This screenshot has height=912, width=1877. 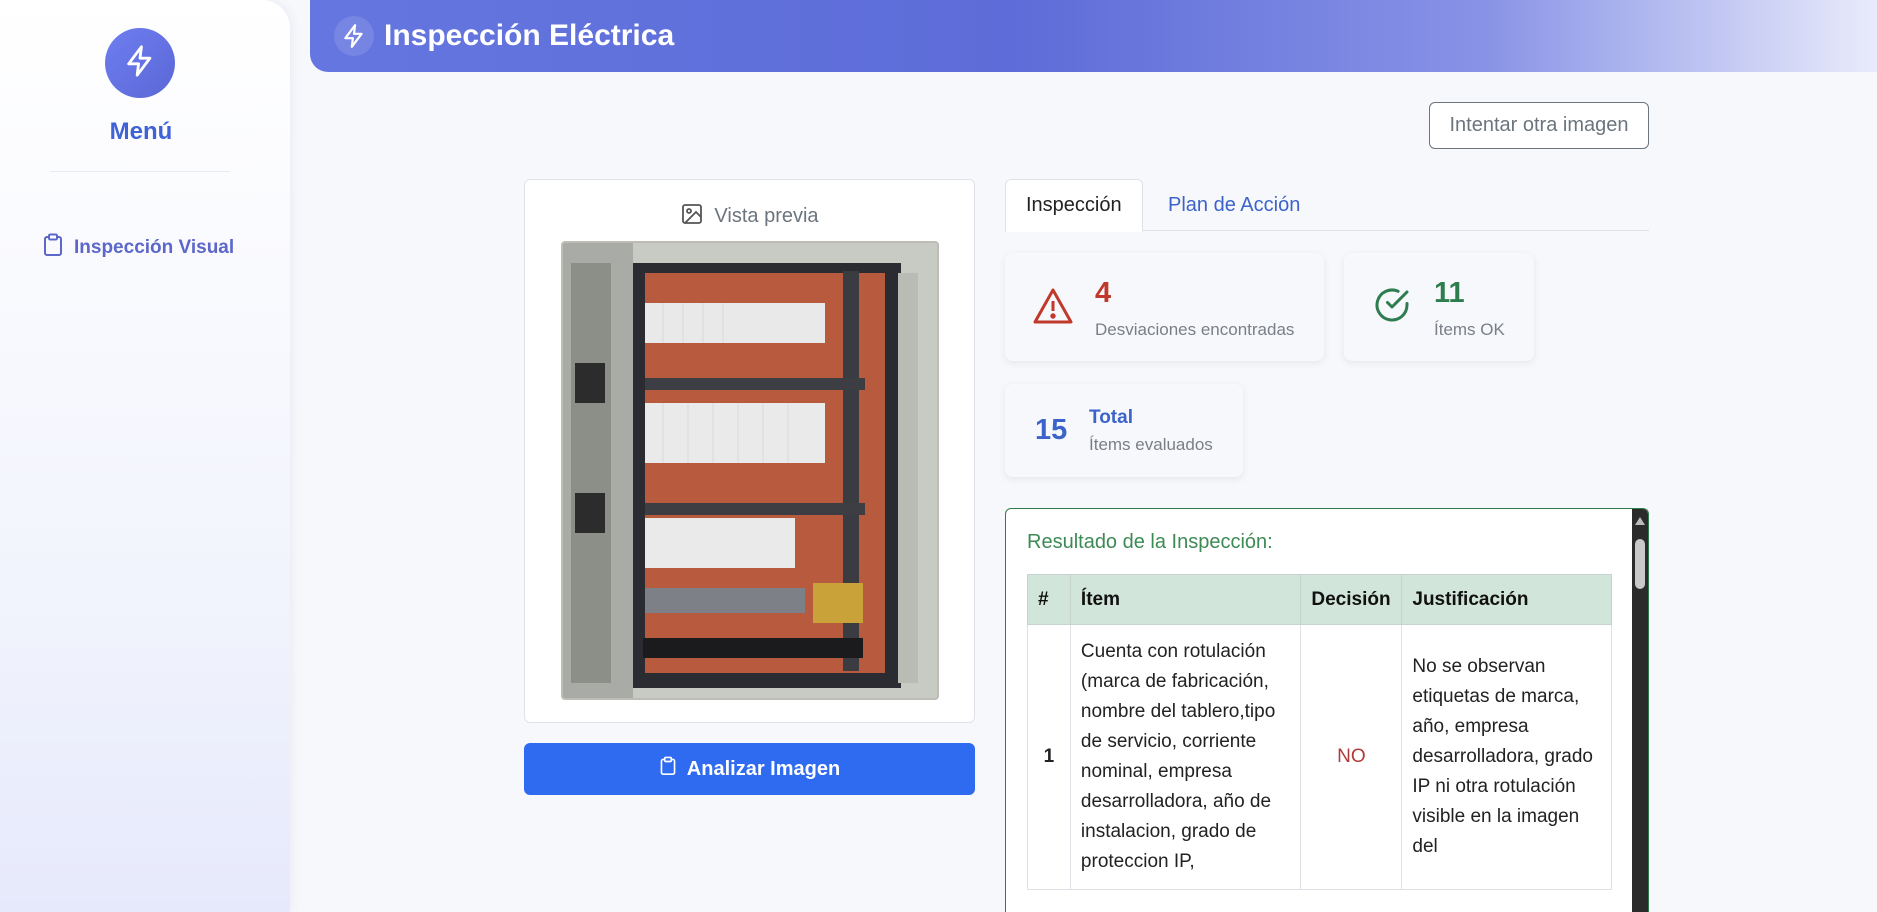 What do you see at coordinates (141, 131) in the screenshot?
I see `menu-title: Menú` at bounding box center [141, 131].